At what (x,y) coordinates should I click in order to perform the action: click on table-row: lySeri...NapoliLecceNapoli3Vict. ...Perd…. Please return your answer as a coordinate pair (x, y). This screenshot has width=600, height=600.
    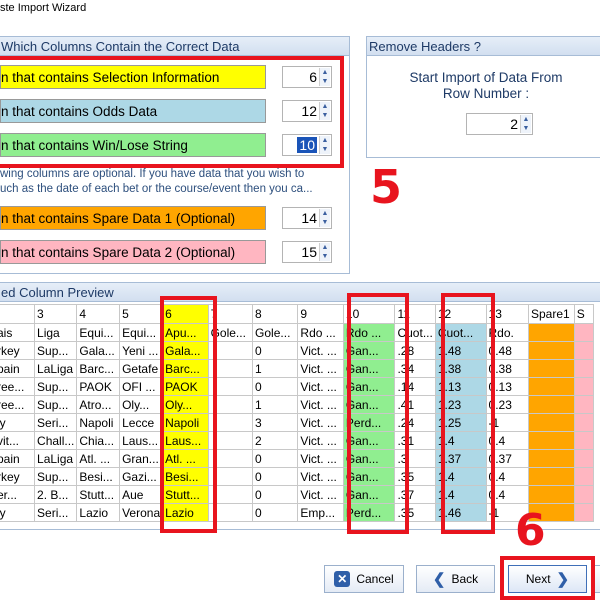
    Looking at the image, I should click on (297, 422).